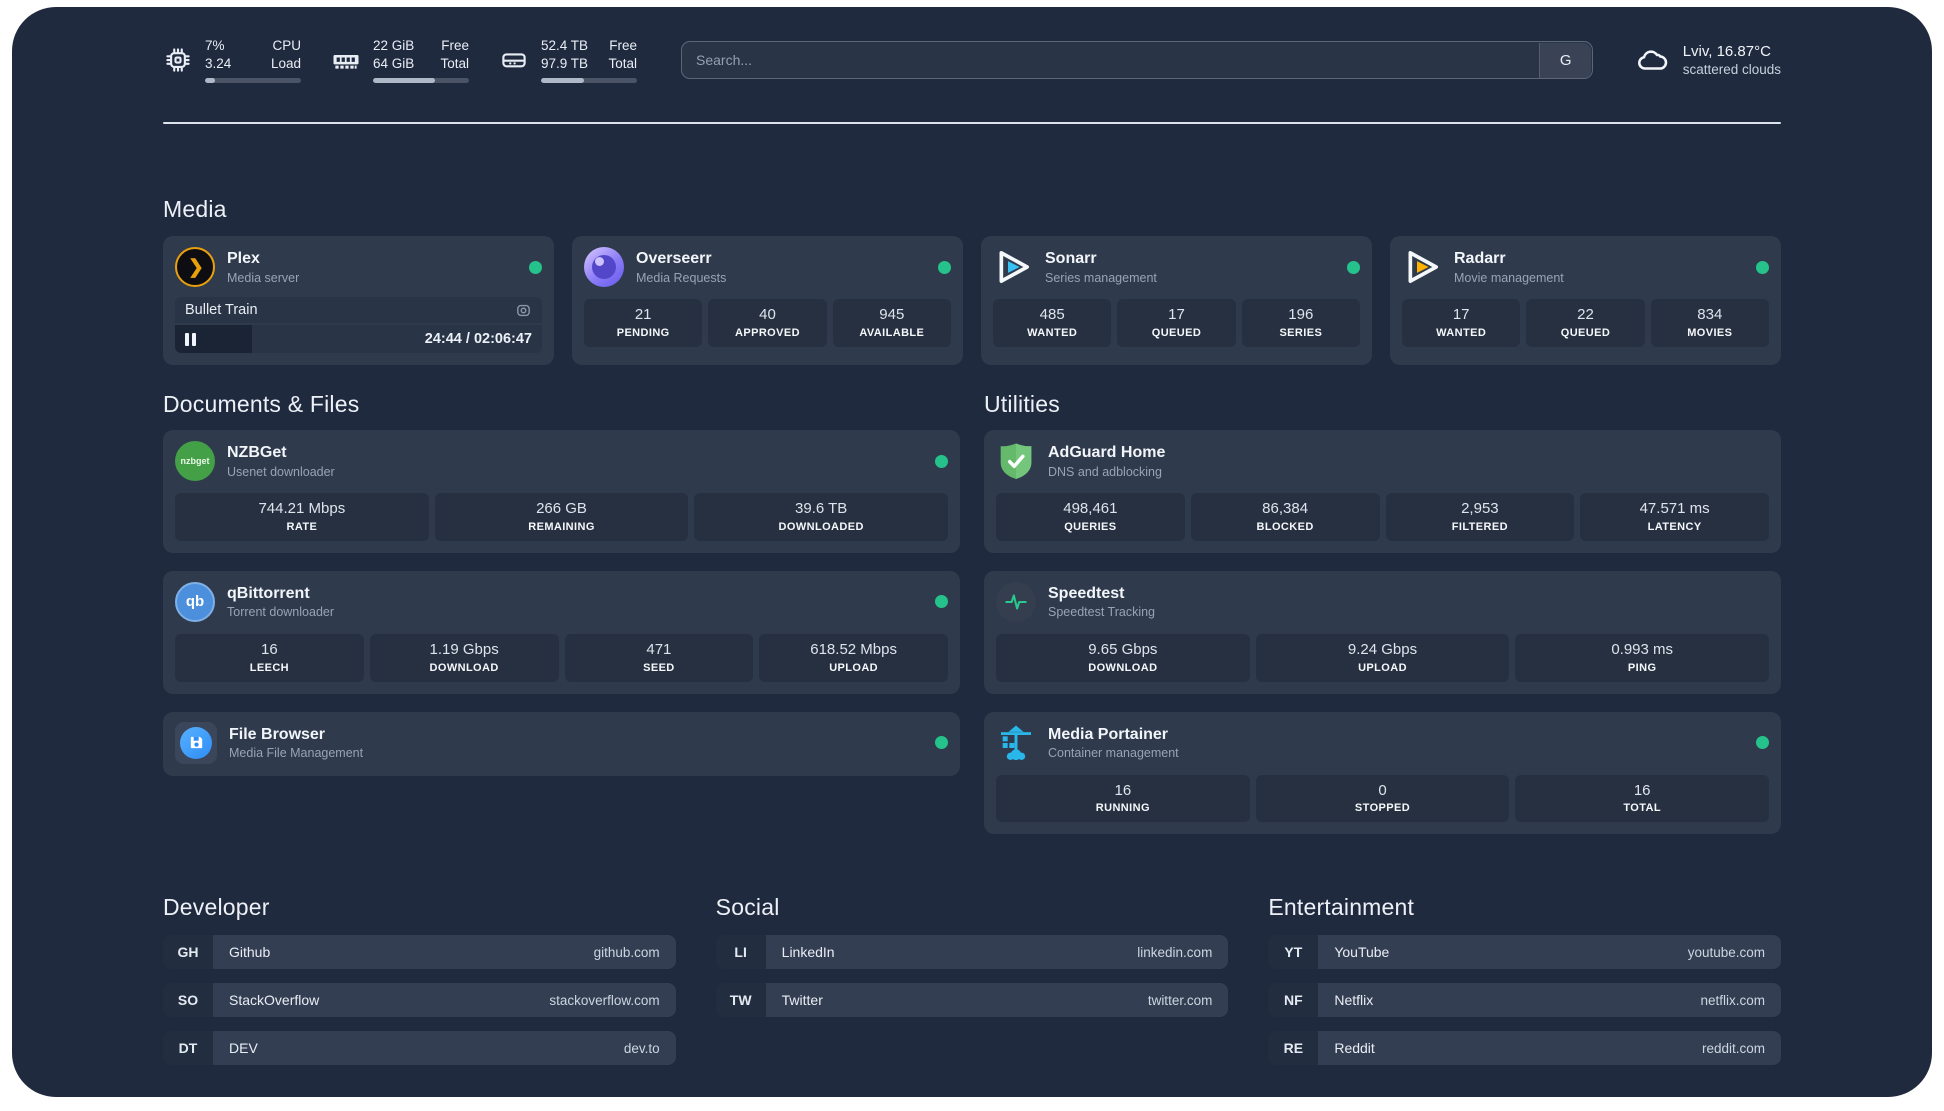  Describe the element at coordinates (1107, 453) in the screenshot. I see `card-title: AdGuard Home` at that location.